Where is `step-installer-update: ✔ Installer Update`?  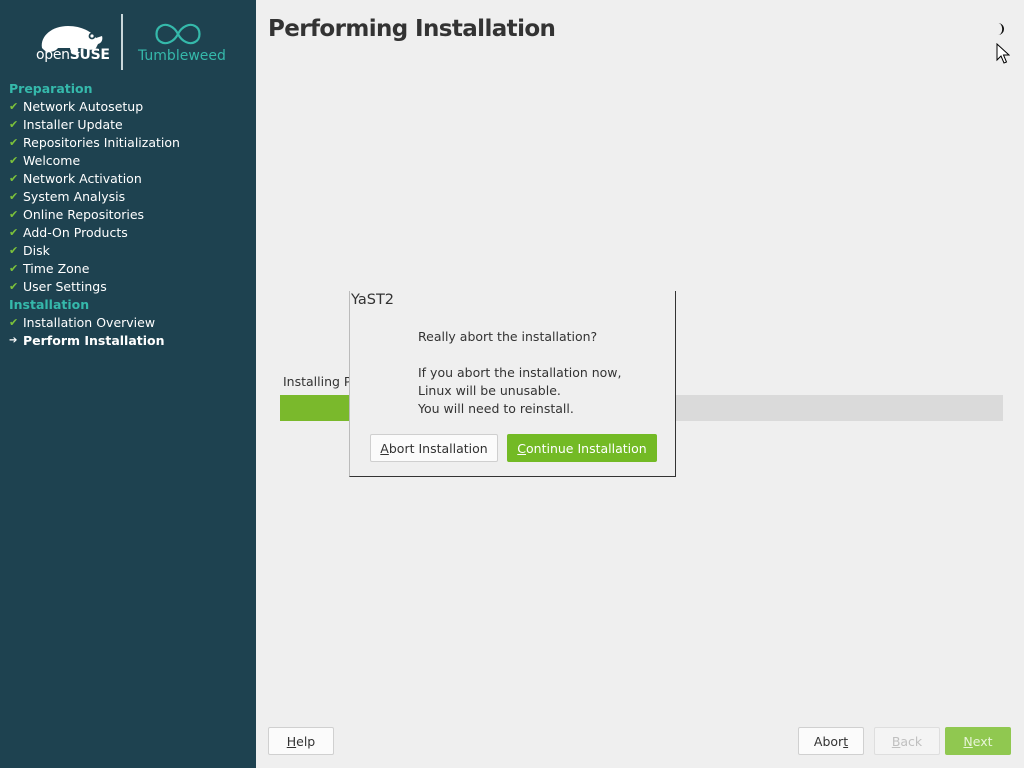 step-installer-update: ✔ Installer Update is located at coordinates (66, 124).